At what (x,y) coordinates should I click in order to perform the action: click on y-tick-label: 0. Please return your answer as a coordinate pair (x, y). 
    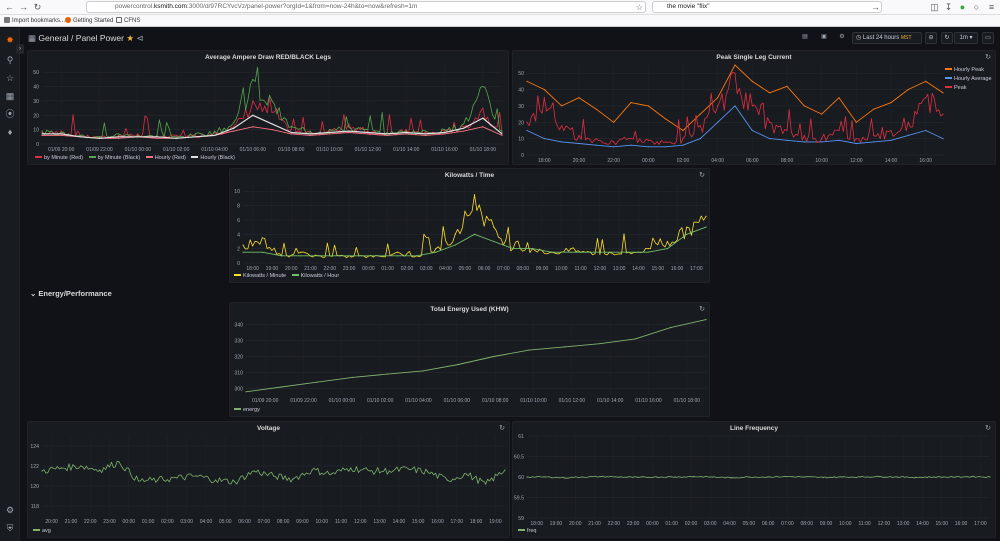
    Looking at the image, I should click on (238, 264).